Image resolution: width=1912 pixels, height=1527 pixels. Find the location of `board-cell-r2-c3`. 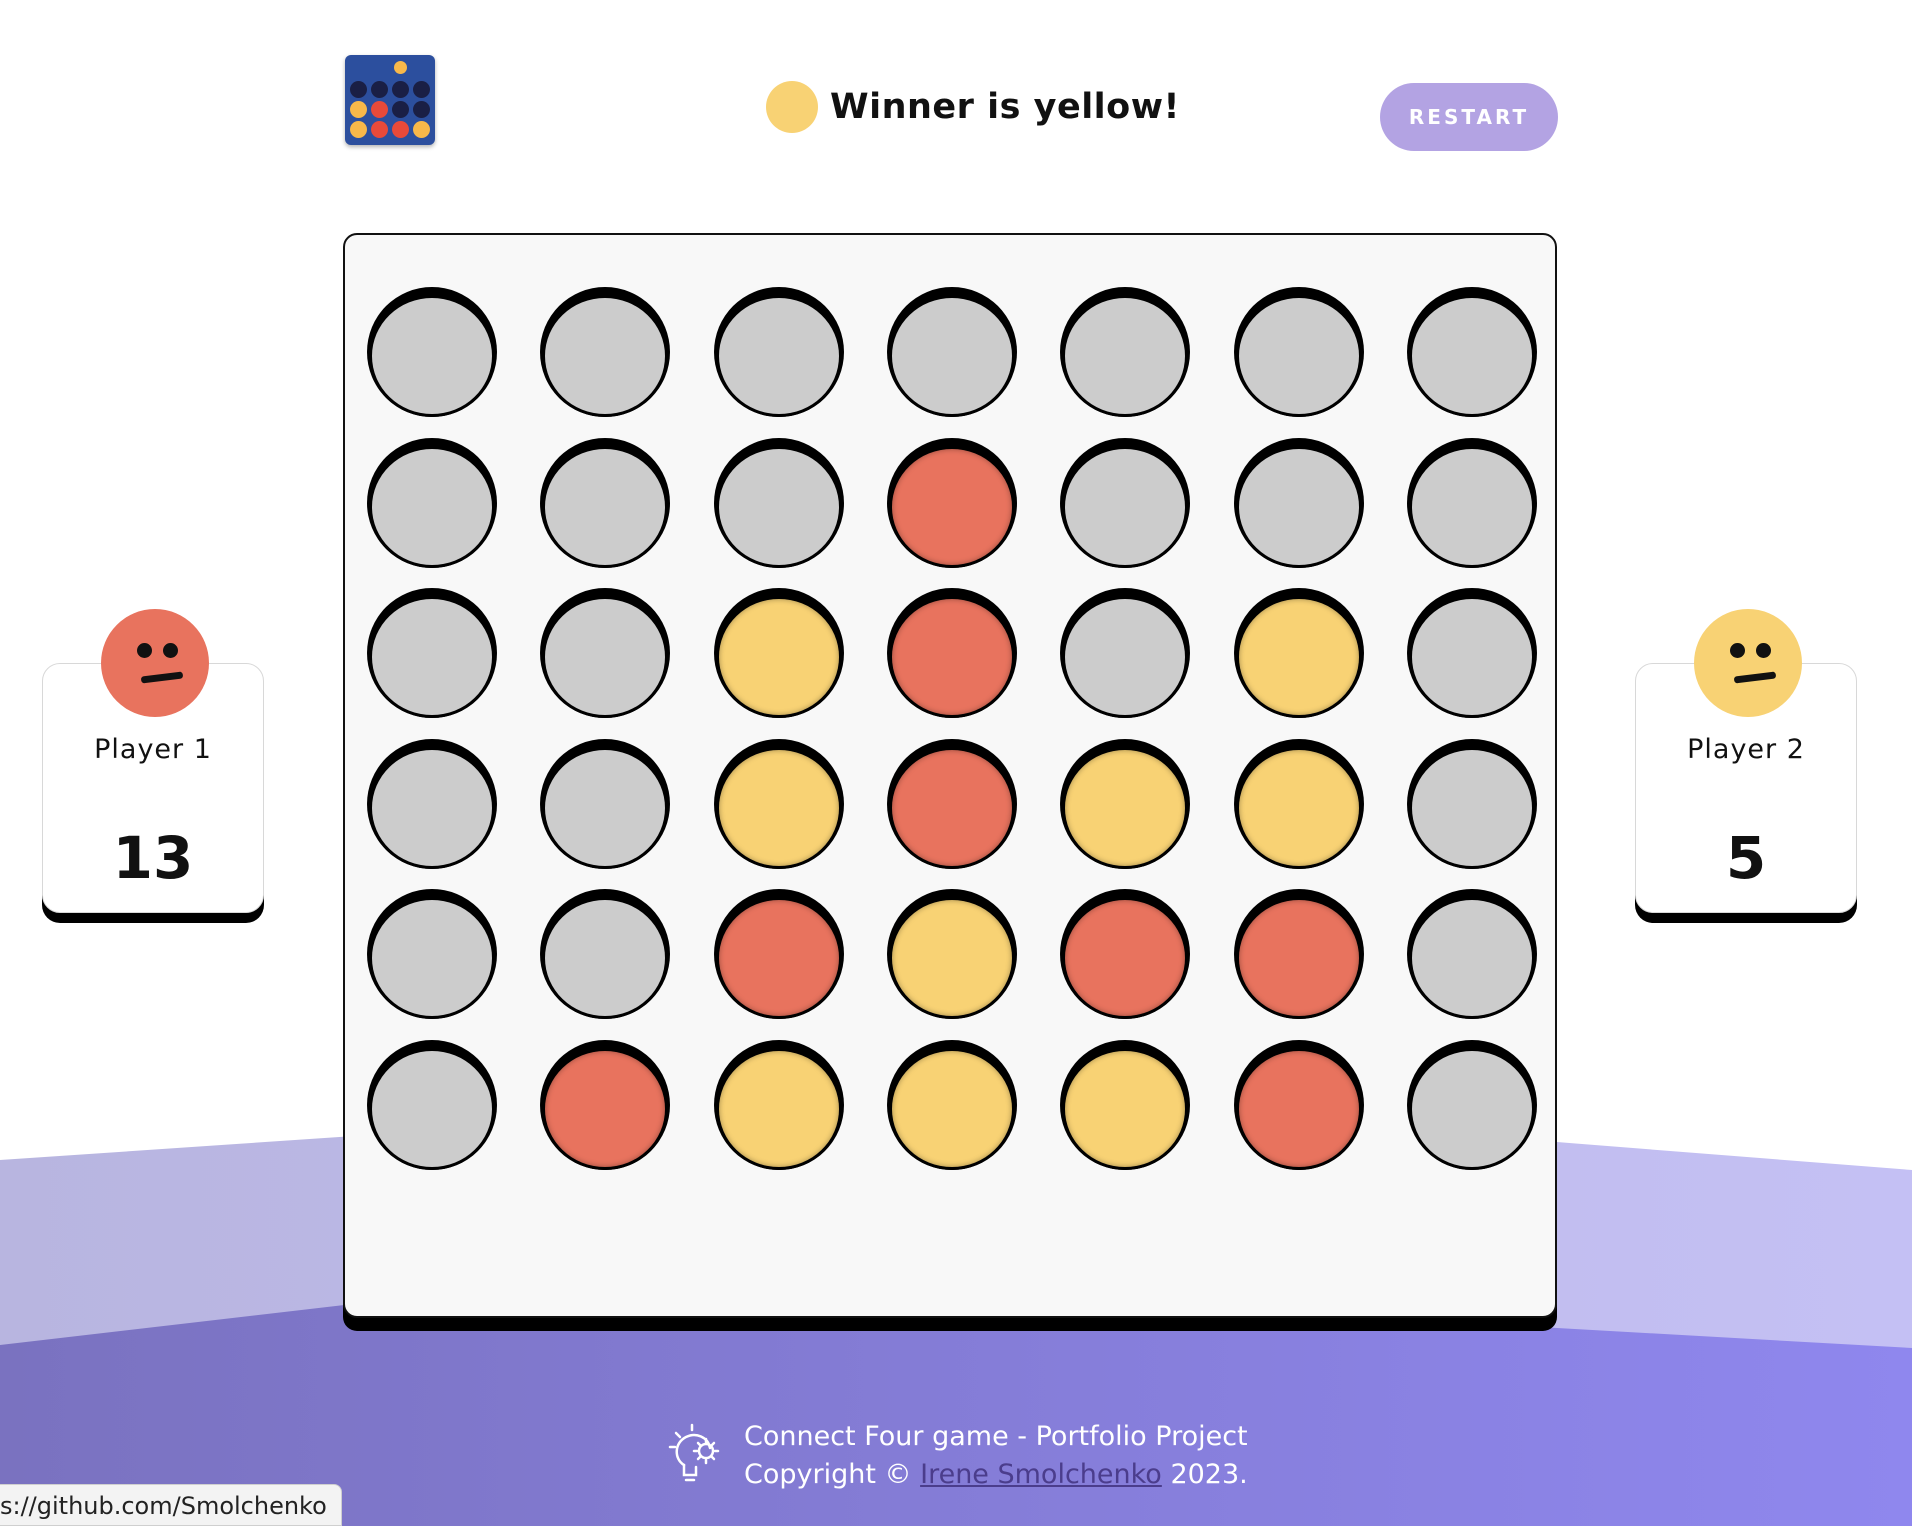

board-cell-r2-c3 is located at coordinates (778, 502).